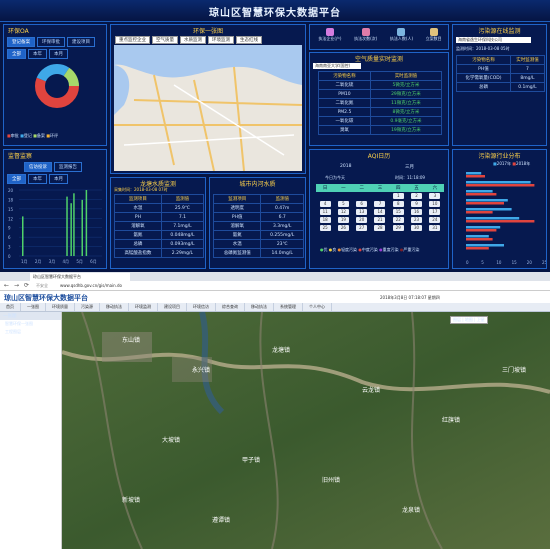  I want to click on calendar-day: 13, so click(362, 212).